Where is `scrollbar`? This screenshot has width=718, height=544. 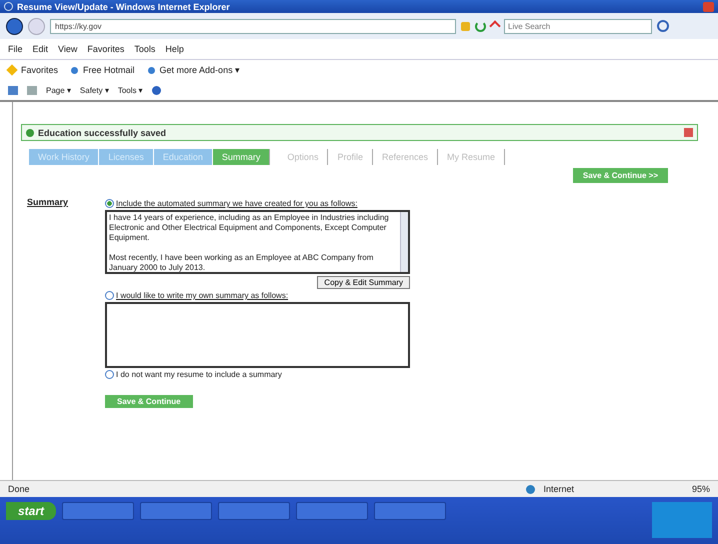
scrollbar is located at coordinates (404, 242).